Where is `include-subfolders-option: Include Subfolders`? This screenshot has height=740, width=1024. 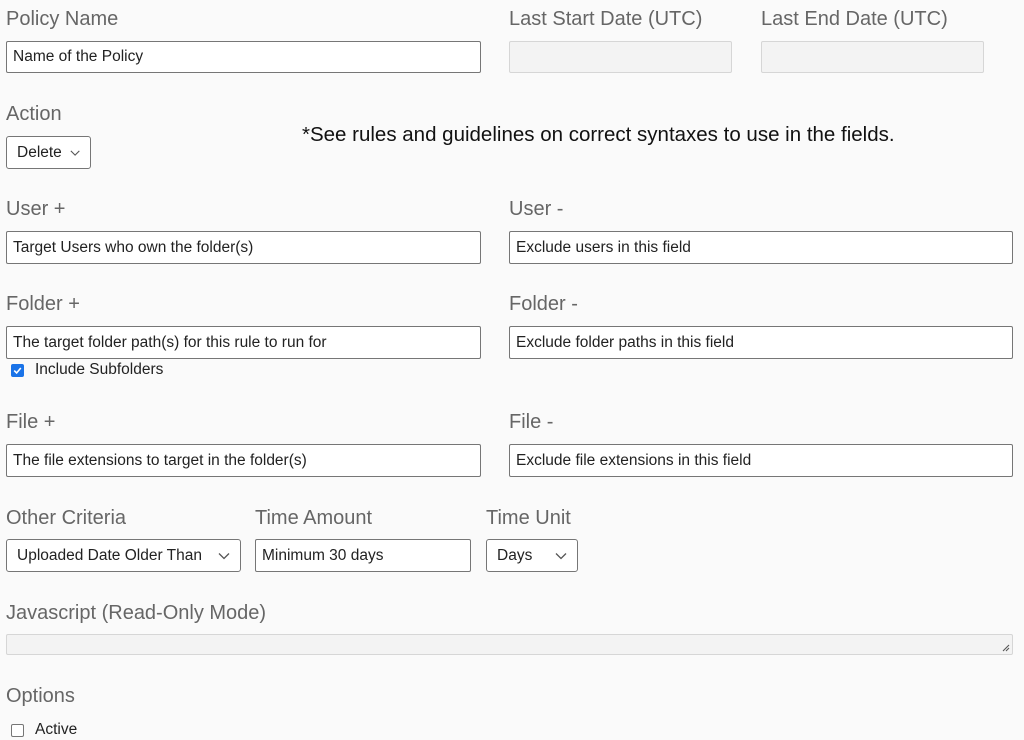
include-subfolders-option: Include Subfolders is located at coordinates (87, 370).